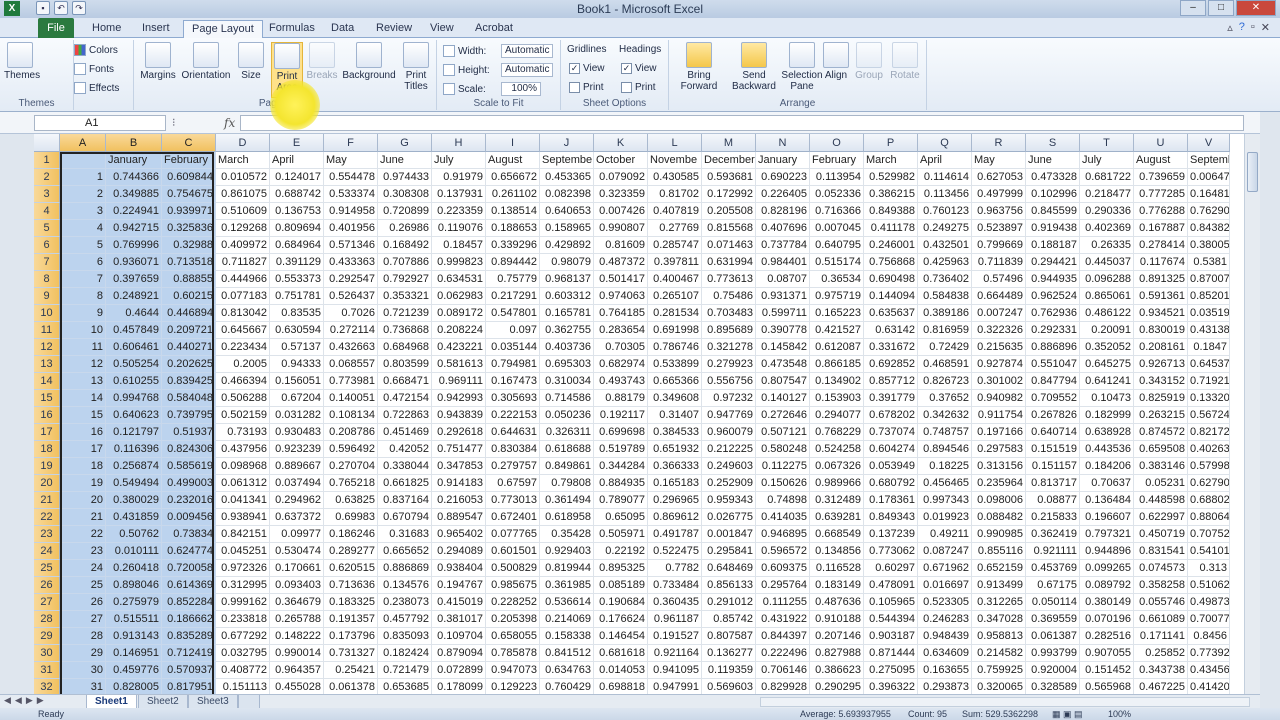  What do you see at coordinates (83, 636) in the screenshot?
I see `cell: 28` at bounding box center [83, 636].